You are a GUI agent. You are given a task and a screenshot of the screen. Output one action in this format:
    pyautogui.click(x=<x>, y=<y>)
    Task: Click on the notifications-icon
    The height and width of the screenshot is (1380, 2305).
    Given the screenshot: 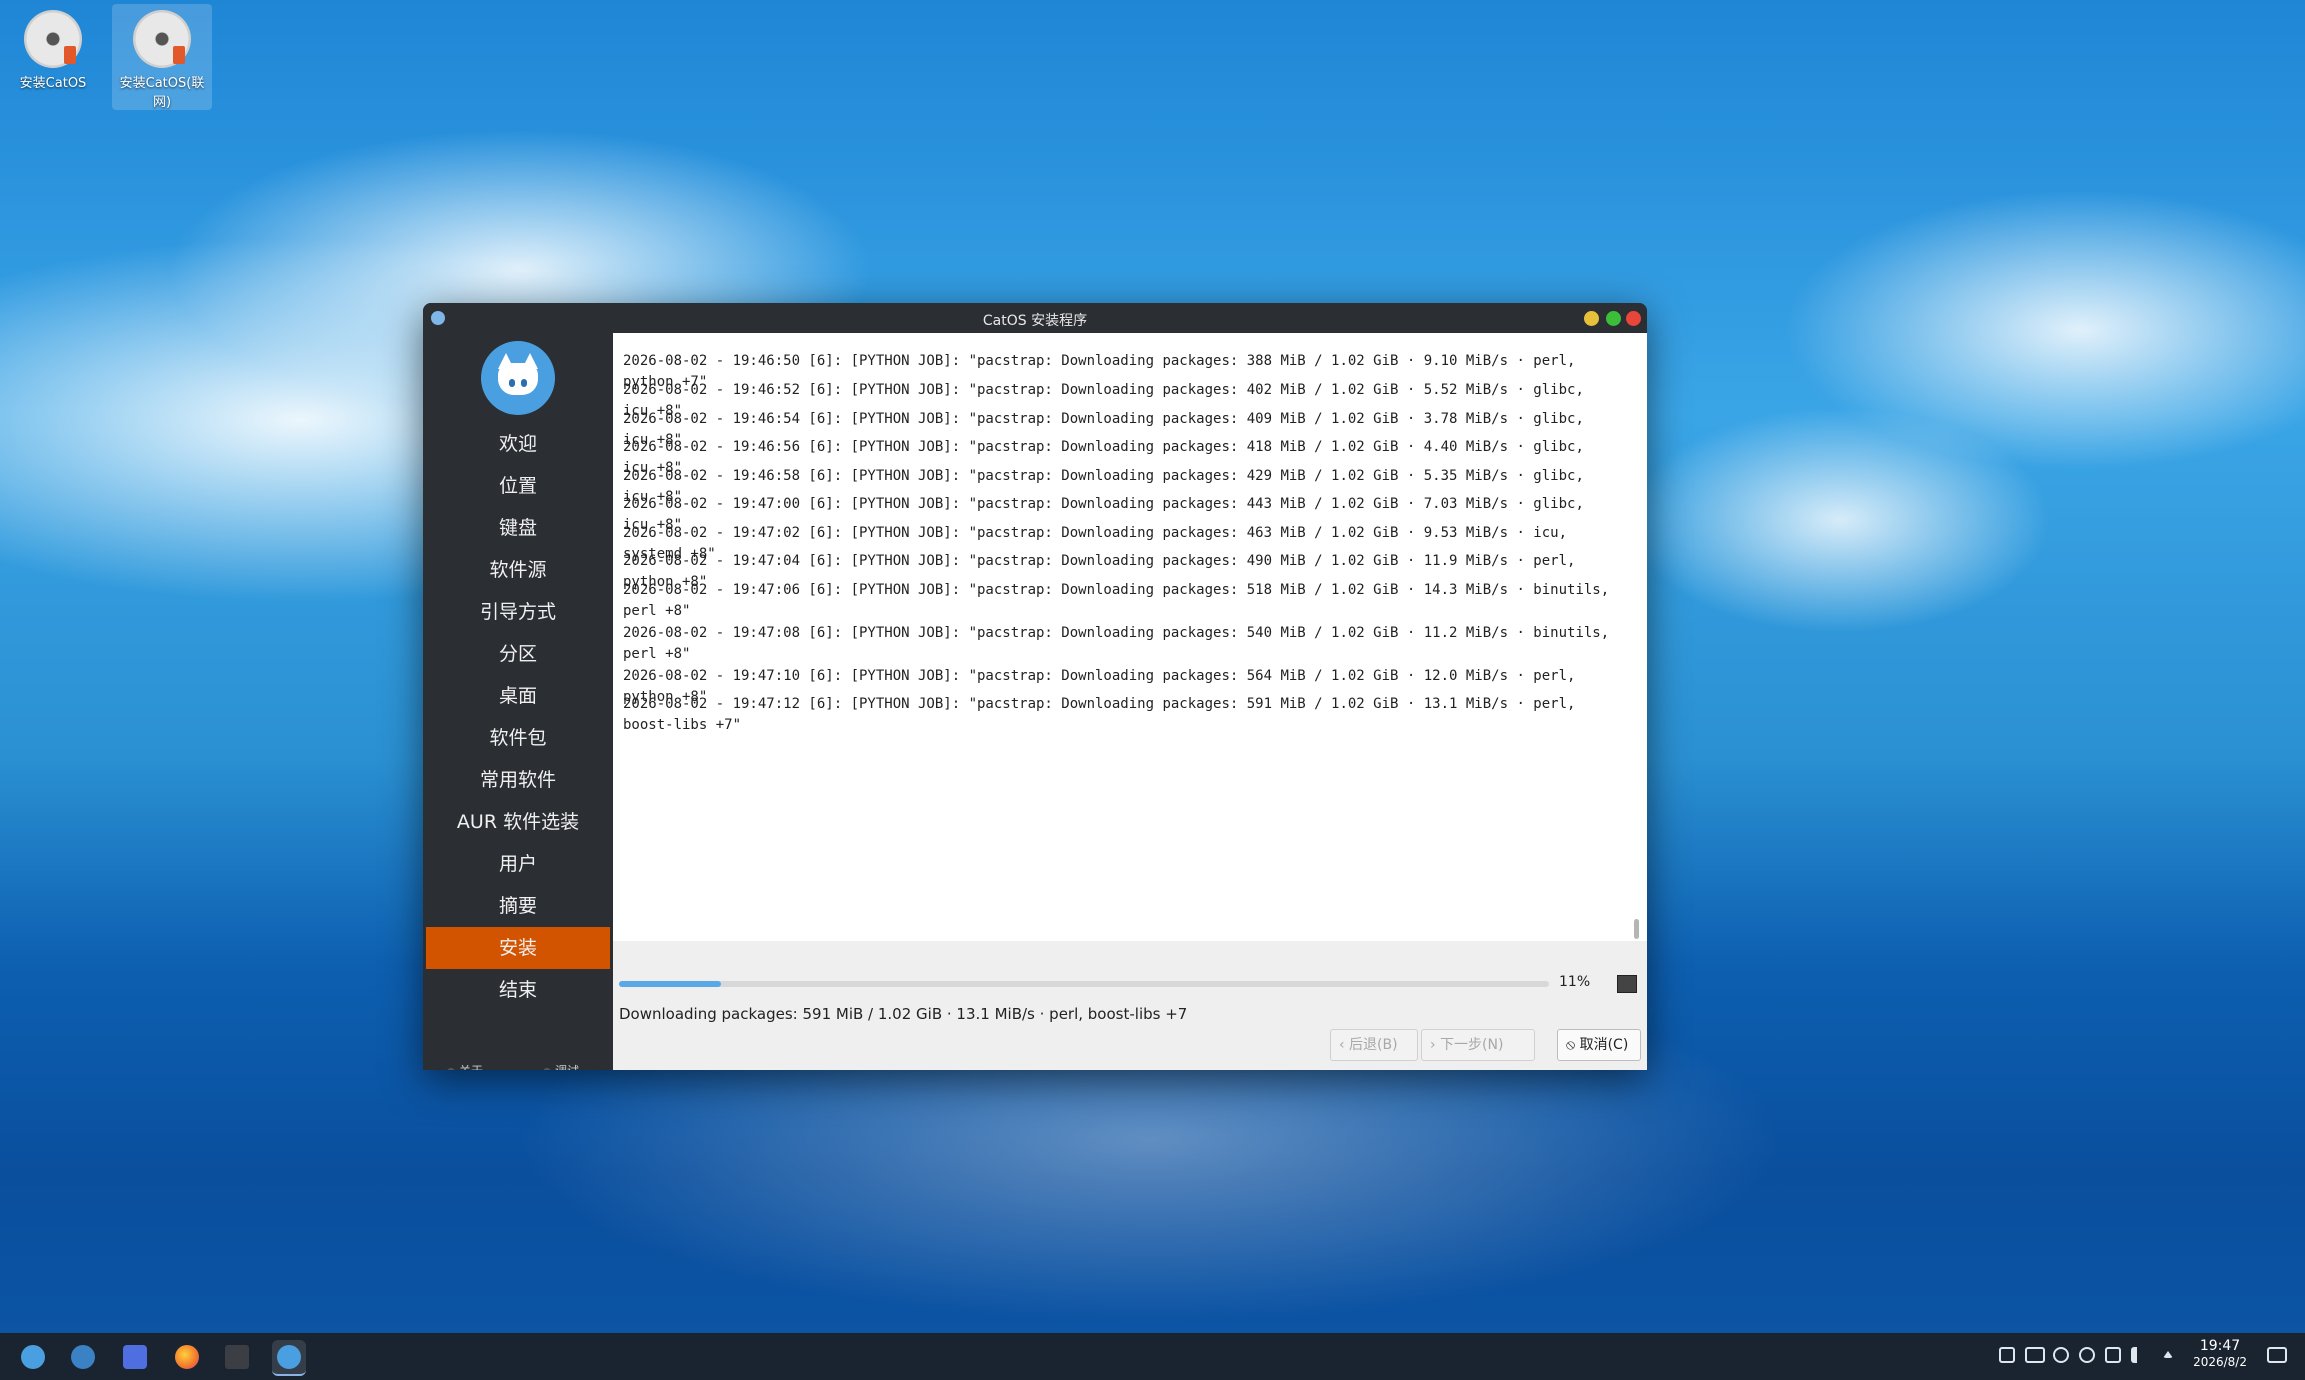 What is the action you would take?
    pyautogui.click(x=2277, y=1355)
    